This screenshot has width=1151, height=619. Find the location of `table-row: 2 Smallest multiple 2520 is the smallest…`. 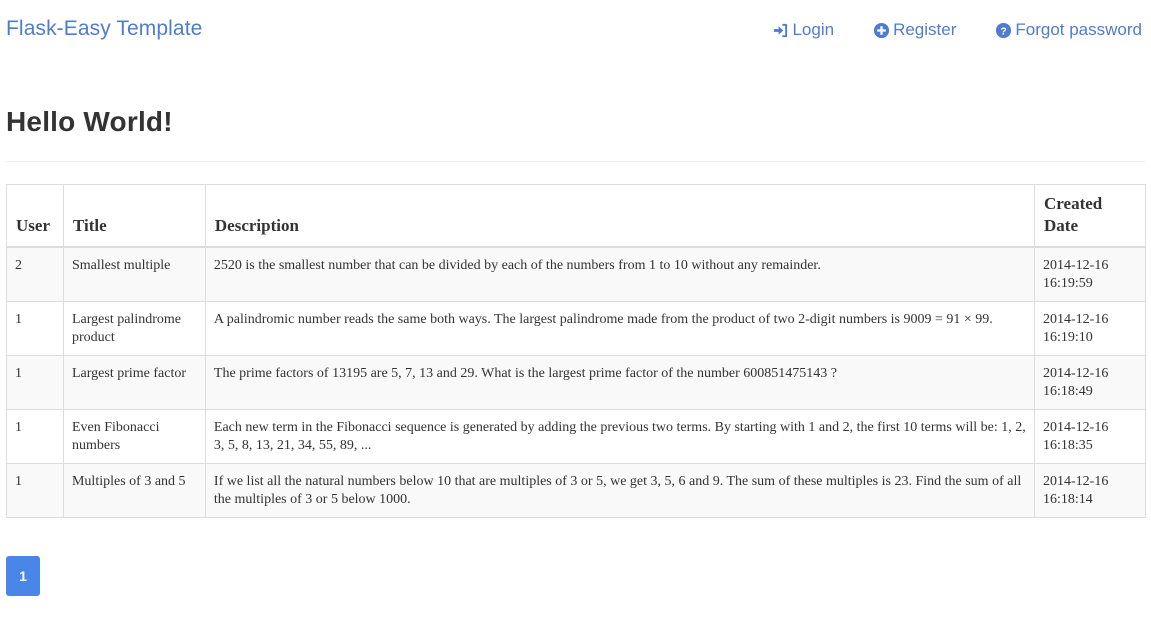

table-row: 2 Smallest multiple 2520 is the smallest… is located at coordinates (576, 274).